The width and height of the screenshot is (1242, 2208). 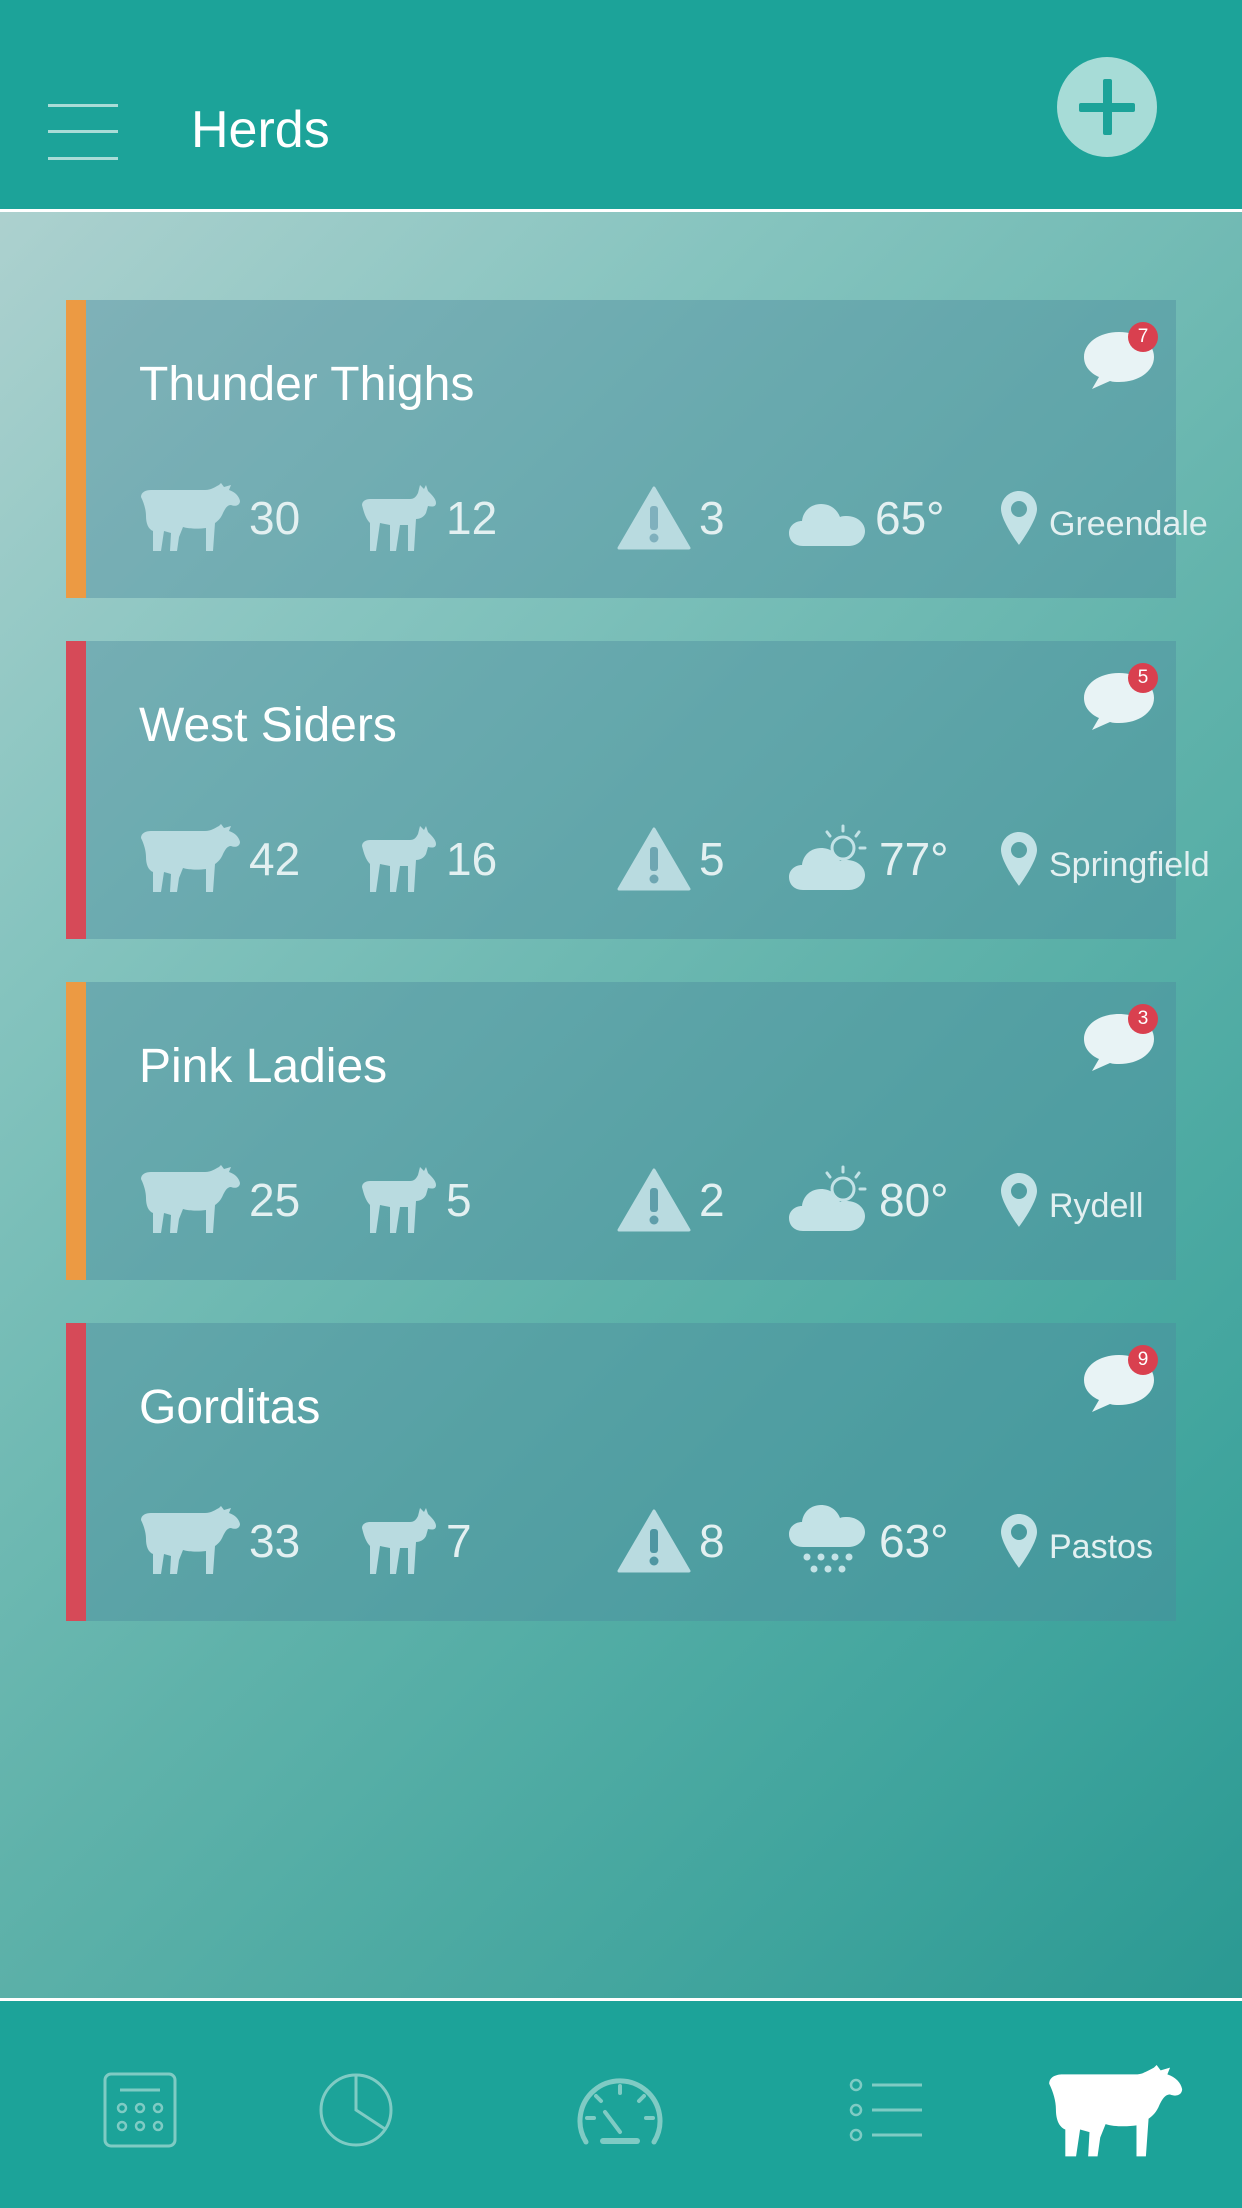 I want to click on list-icon, so click(x=886, y=2110).